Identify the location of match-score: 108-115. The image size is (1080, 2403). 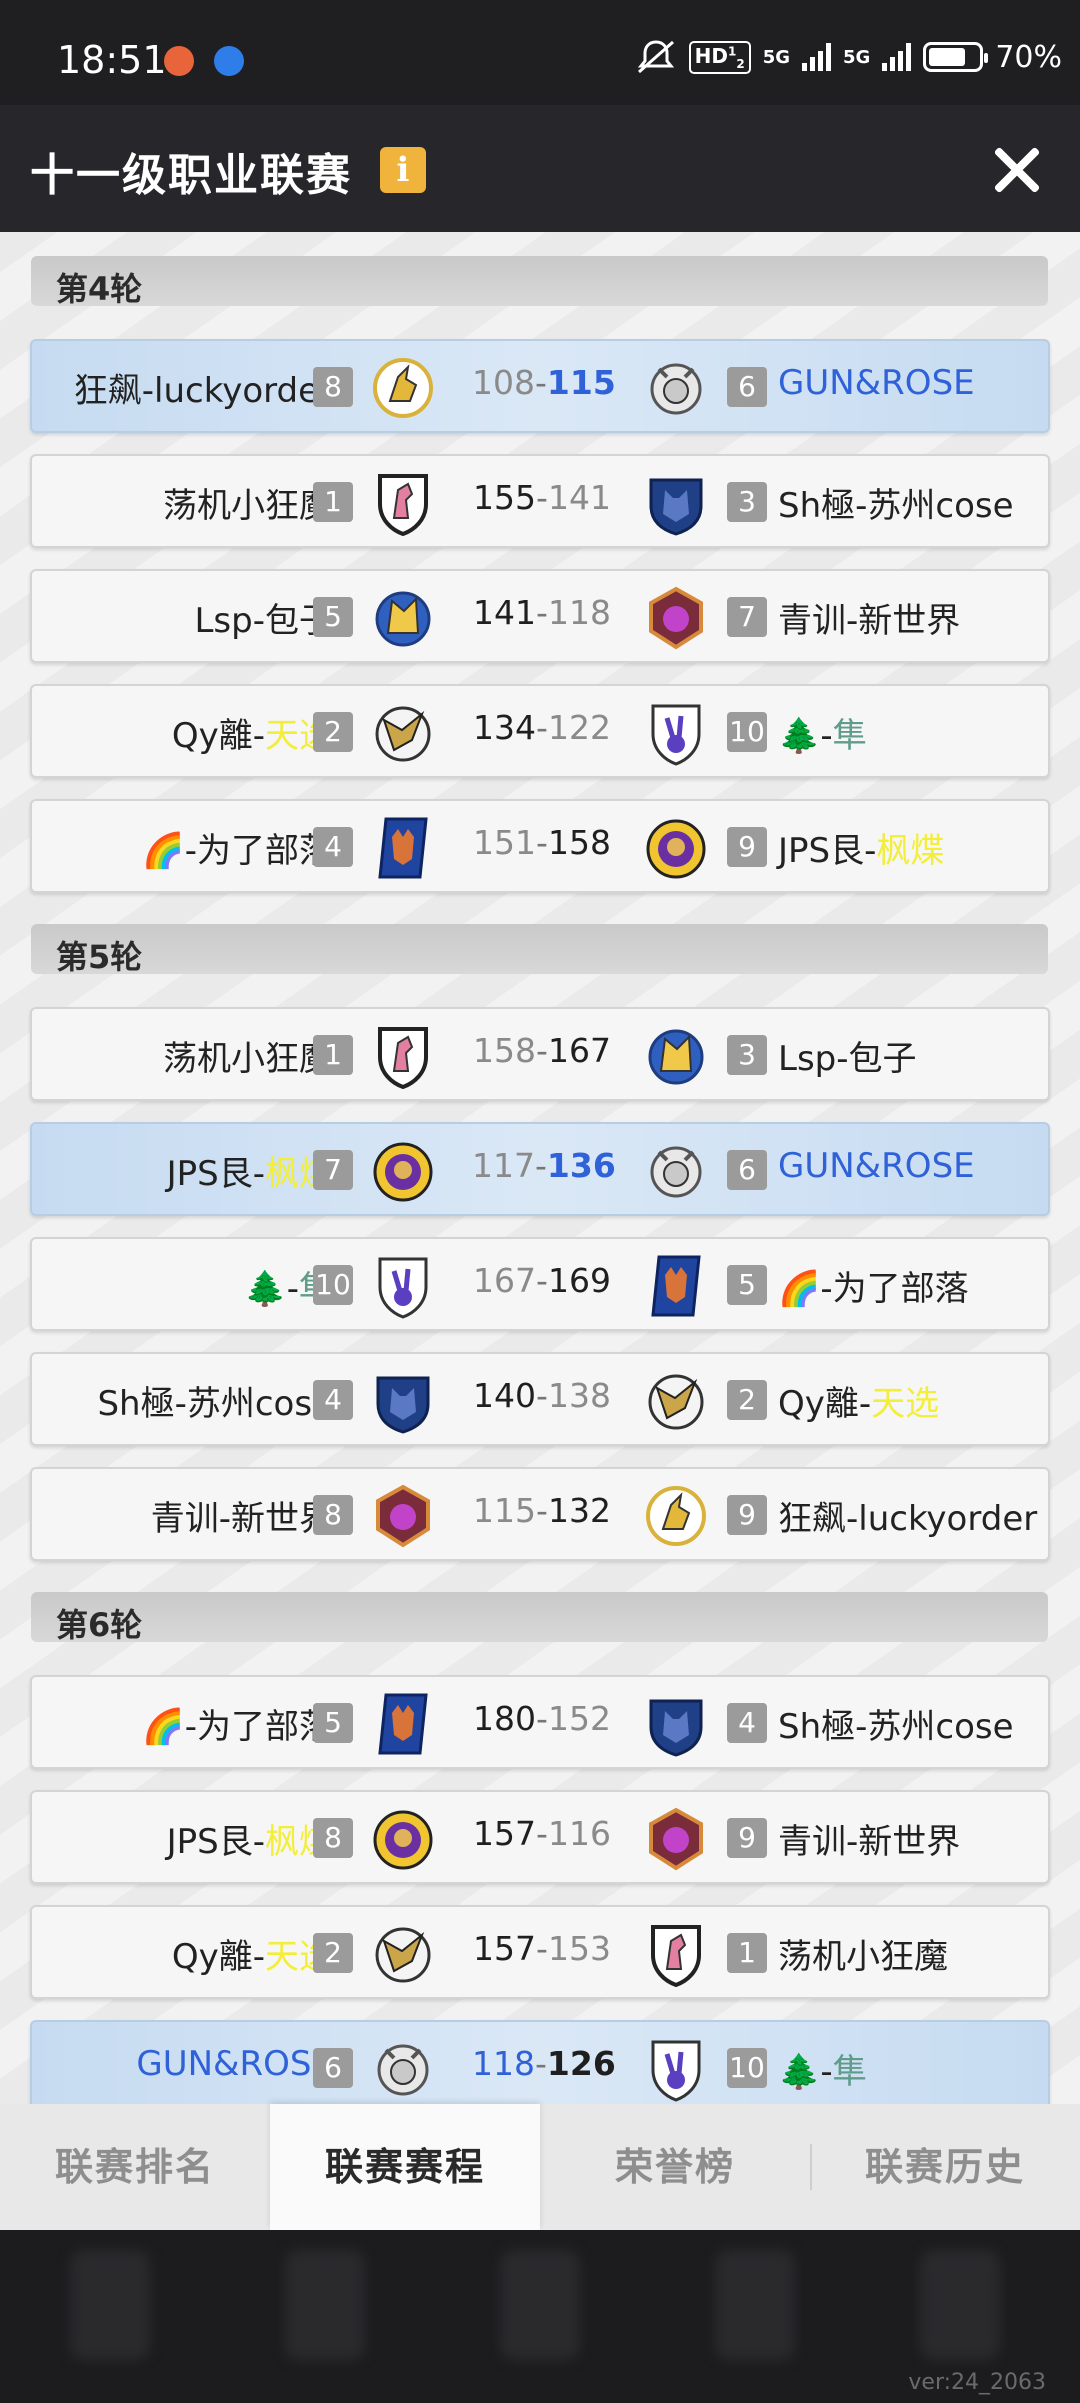
(544, 382).